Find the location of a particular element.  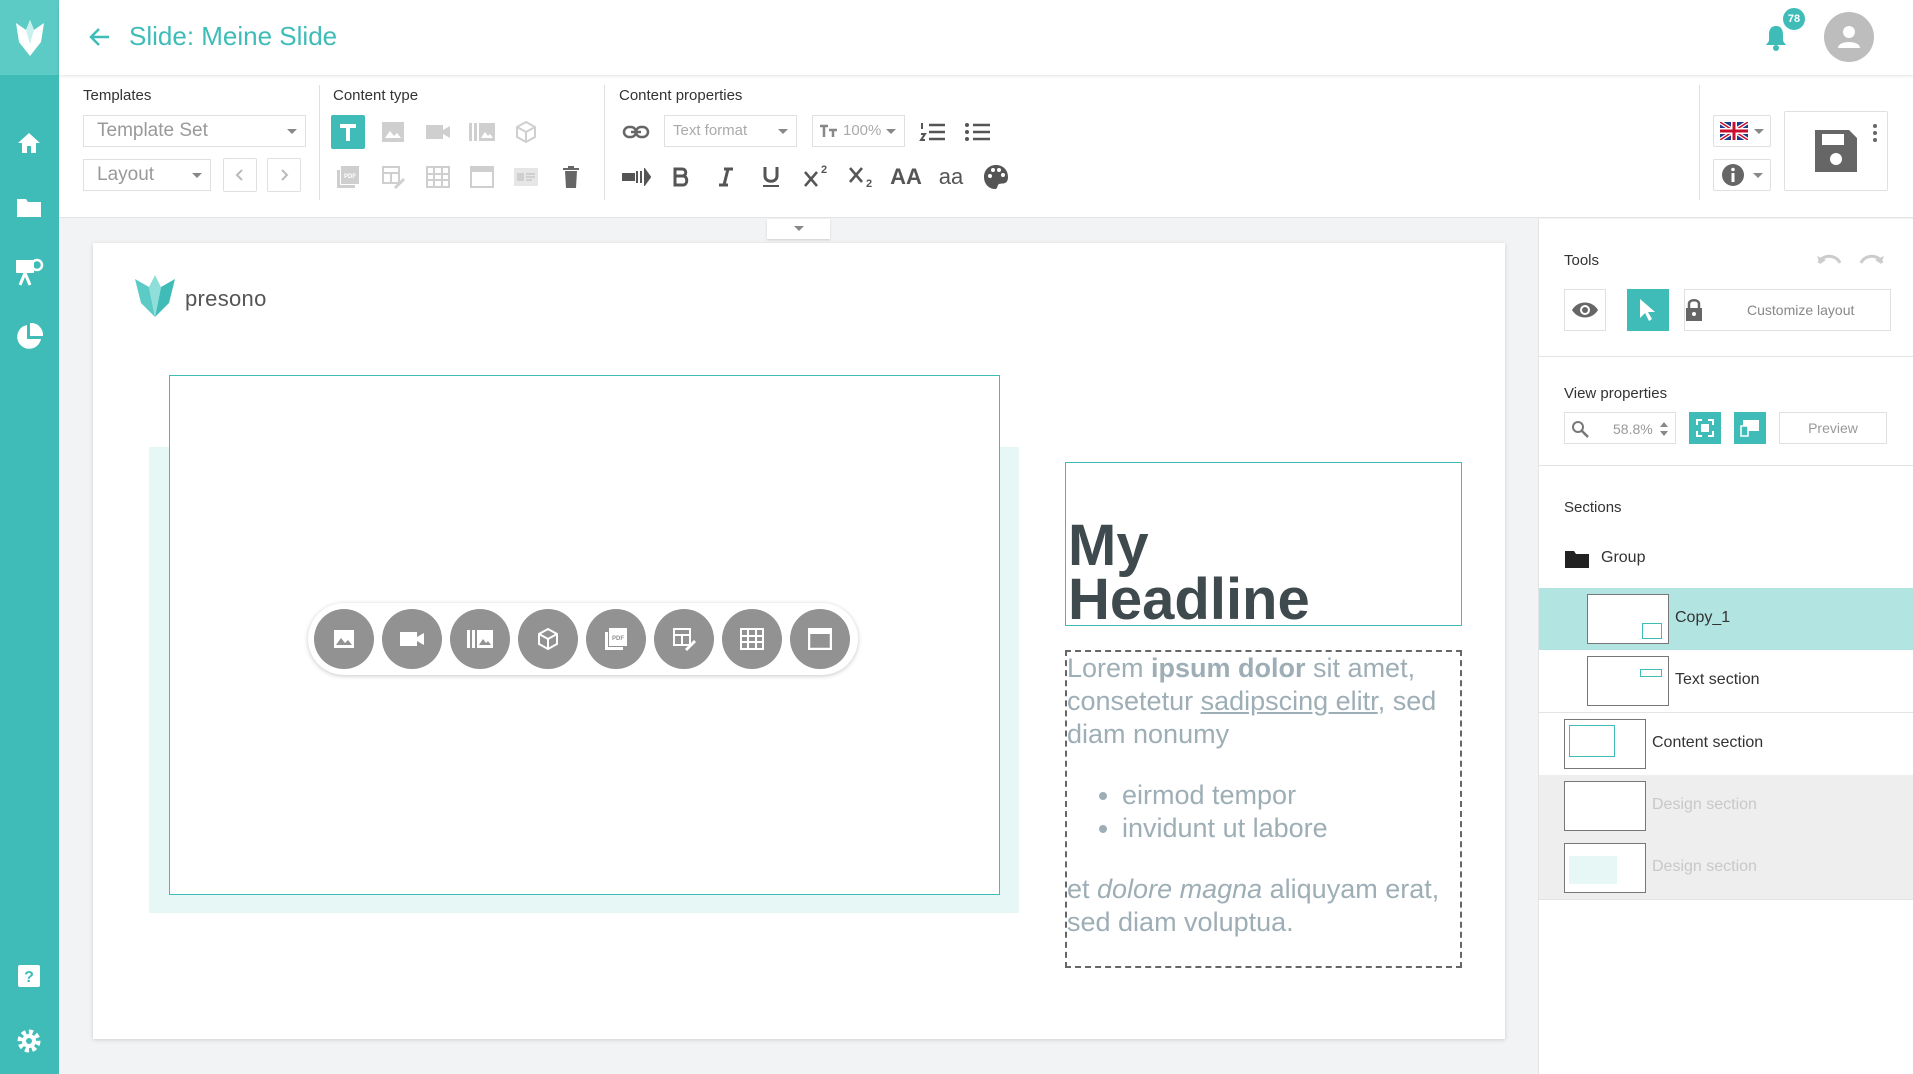

tools-label: Tools is located at coordinates (1582, 260).